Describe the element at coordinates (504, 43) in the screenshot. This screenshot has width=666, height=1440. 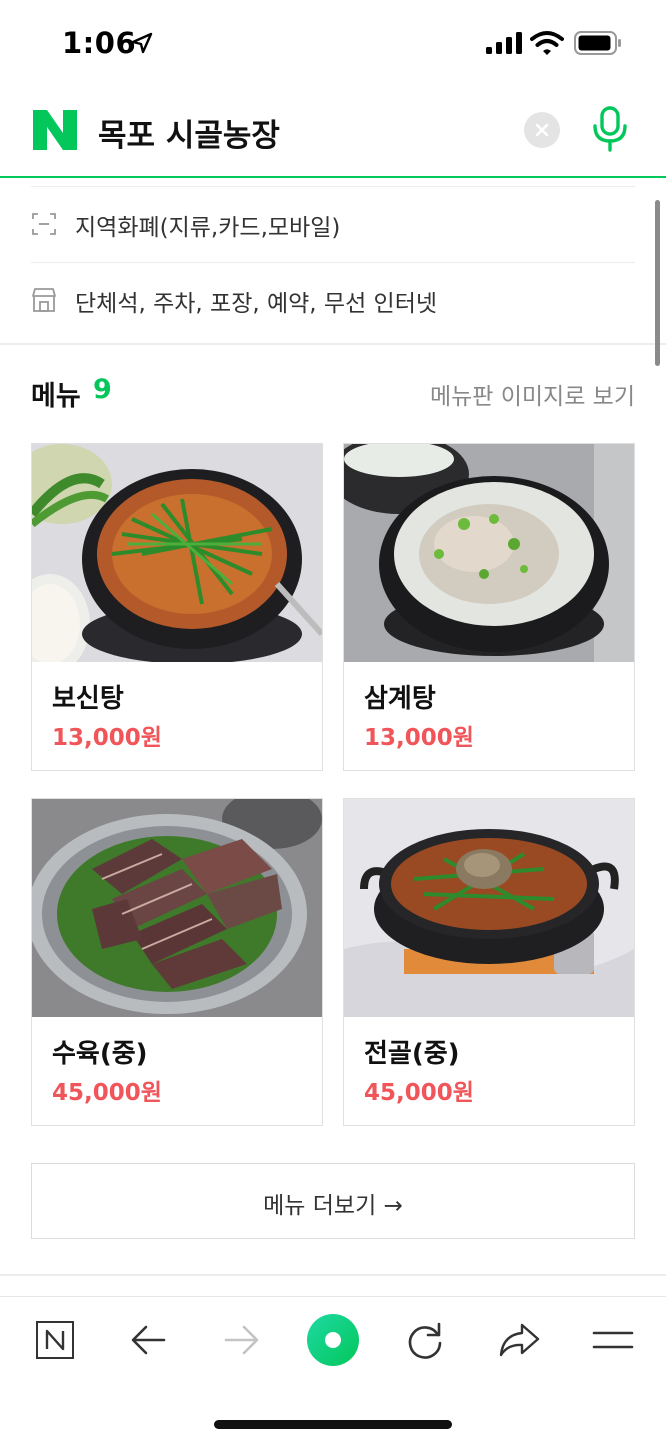
I see `signal-icon` at that location.